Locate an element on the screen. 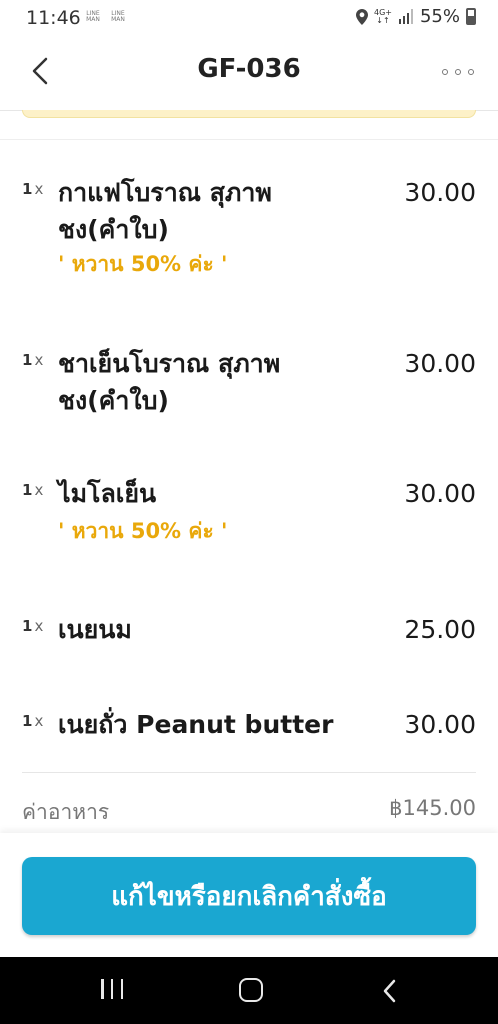 The image size is (498, 1024). home-icon is located at coordinates (251, 990).